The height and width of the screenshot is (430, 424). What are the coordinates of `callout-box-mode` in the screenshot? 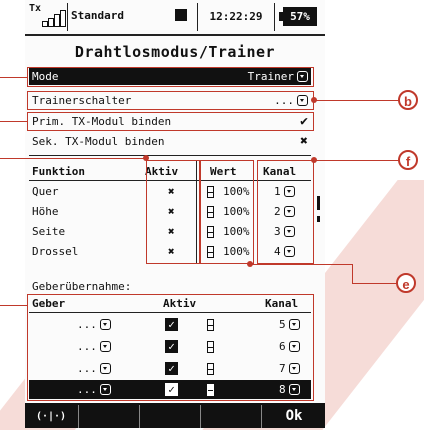 It's located at (170, 77).